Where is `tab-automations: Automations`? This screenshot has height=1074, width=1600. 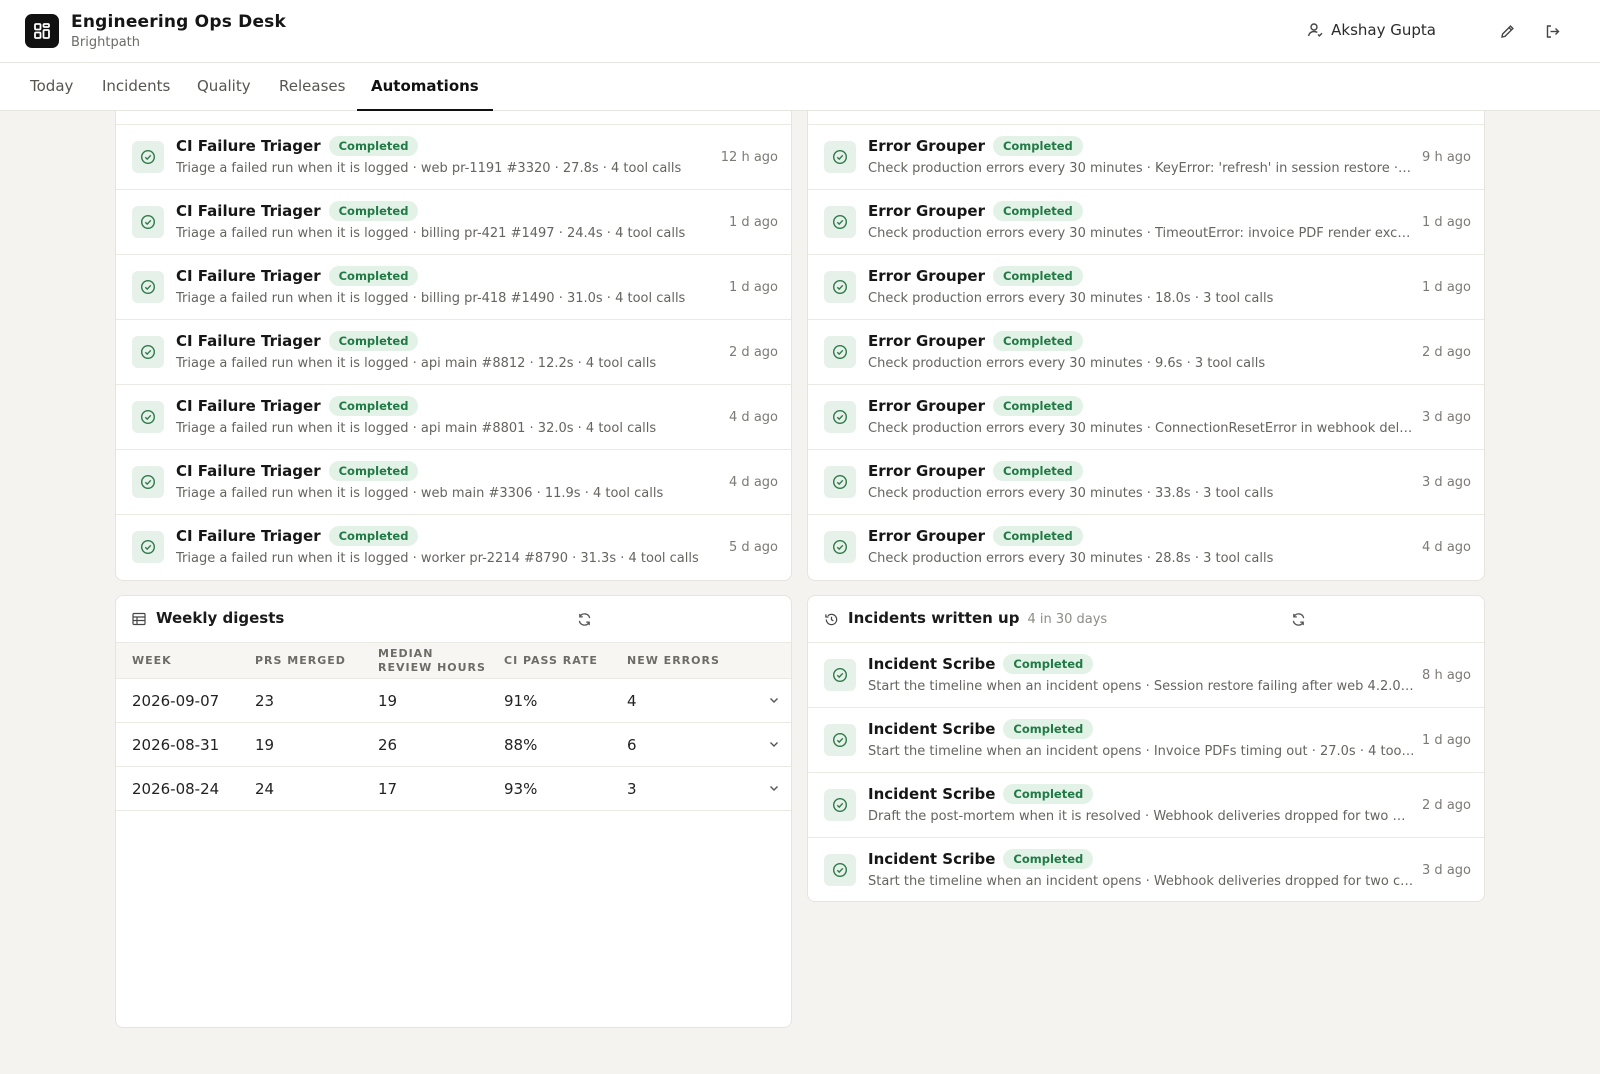
tab-automations: Automations is located at coordinates (425, 87).